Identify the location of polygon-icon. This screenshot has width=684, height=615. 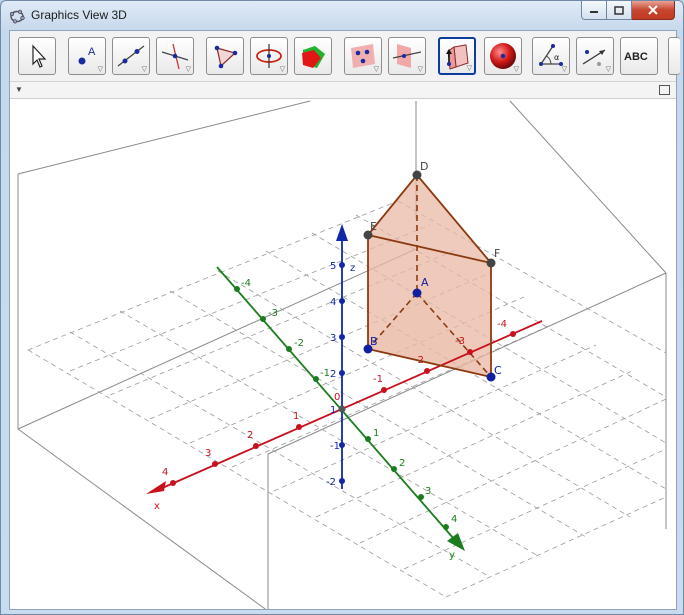
(226, 57).